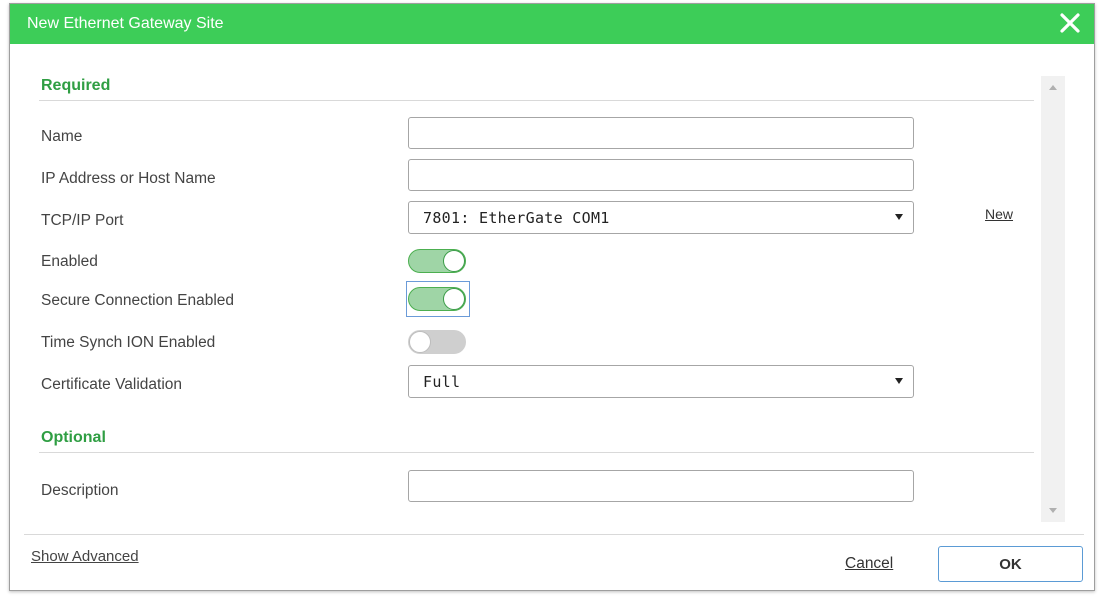  Describe the element at coordinates (554, 534) in the screenshot. I see `footer-divider` at that location.